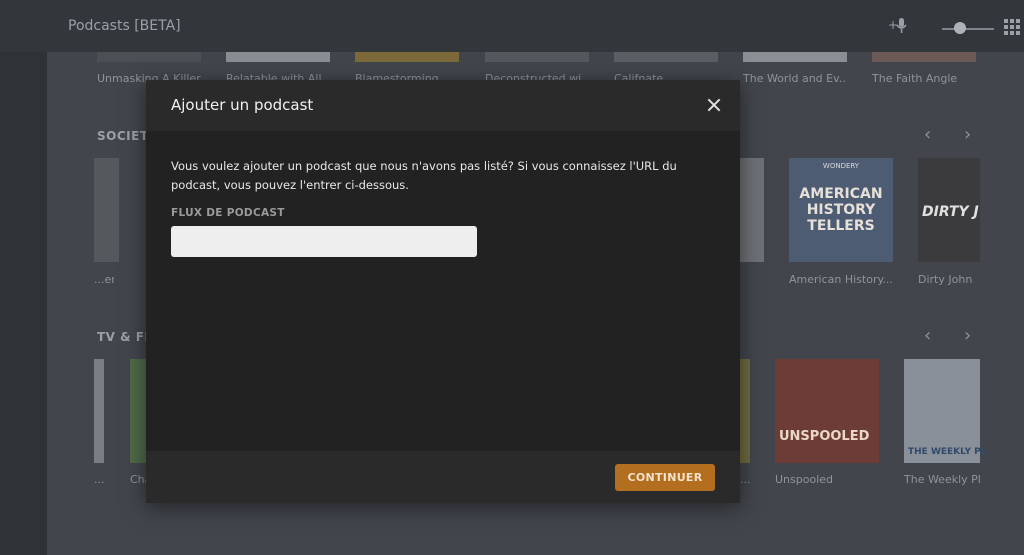 This screenshot has height=555, width=1024. What do you see at coordinates (228, 213) in the screenshot?
I see `podcast-feed-label: FLUX DE PODCAST` at bounding box center [228, 213].